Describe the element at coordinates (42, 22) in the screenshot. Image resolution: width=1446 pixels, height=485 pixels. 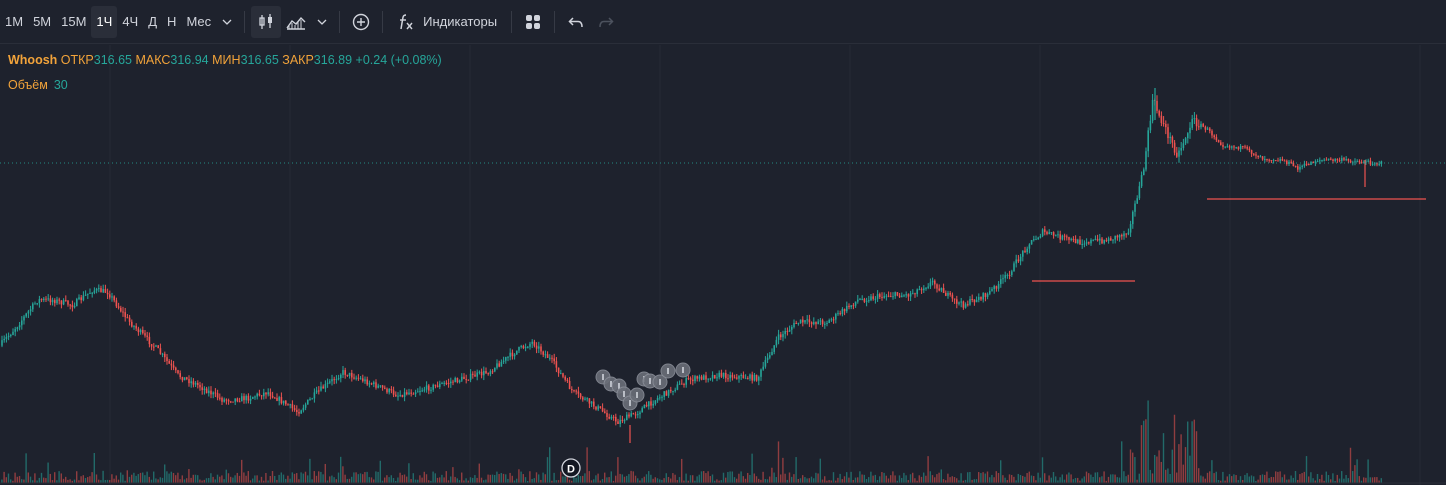
I see `interval-5m: 5М` at that location.